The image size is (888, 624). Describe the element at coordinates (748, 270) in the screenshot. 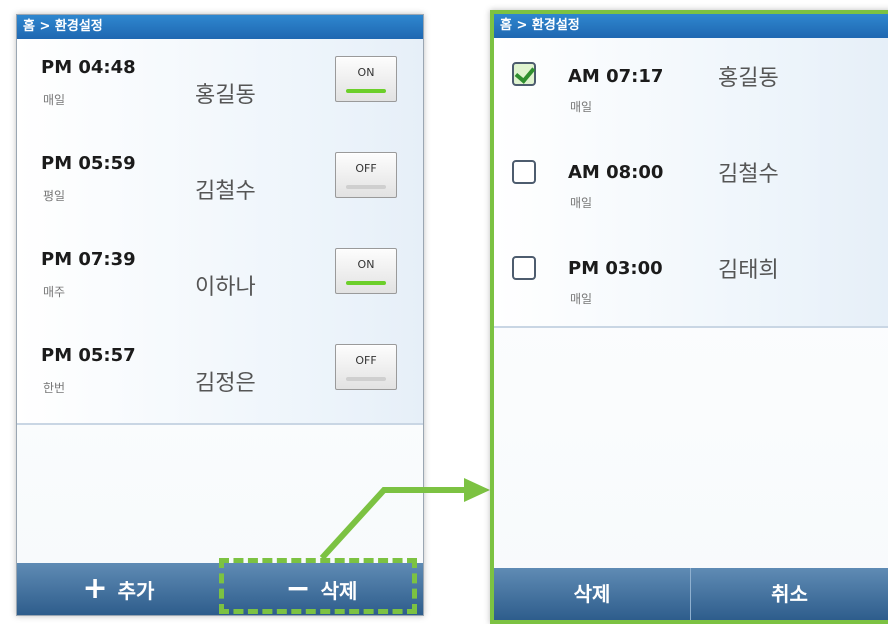

I see `alarm-name: 김태희` at that location.